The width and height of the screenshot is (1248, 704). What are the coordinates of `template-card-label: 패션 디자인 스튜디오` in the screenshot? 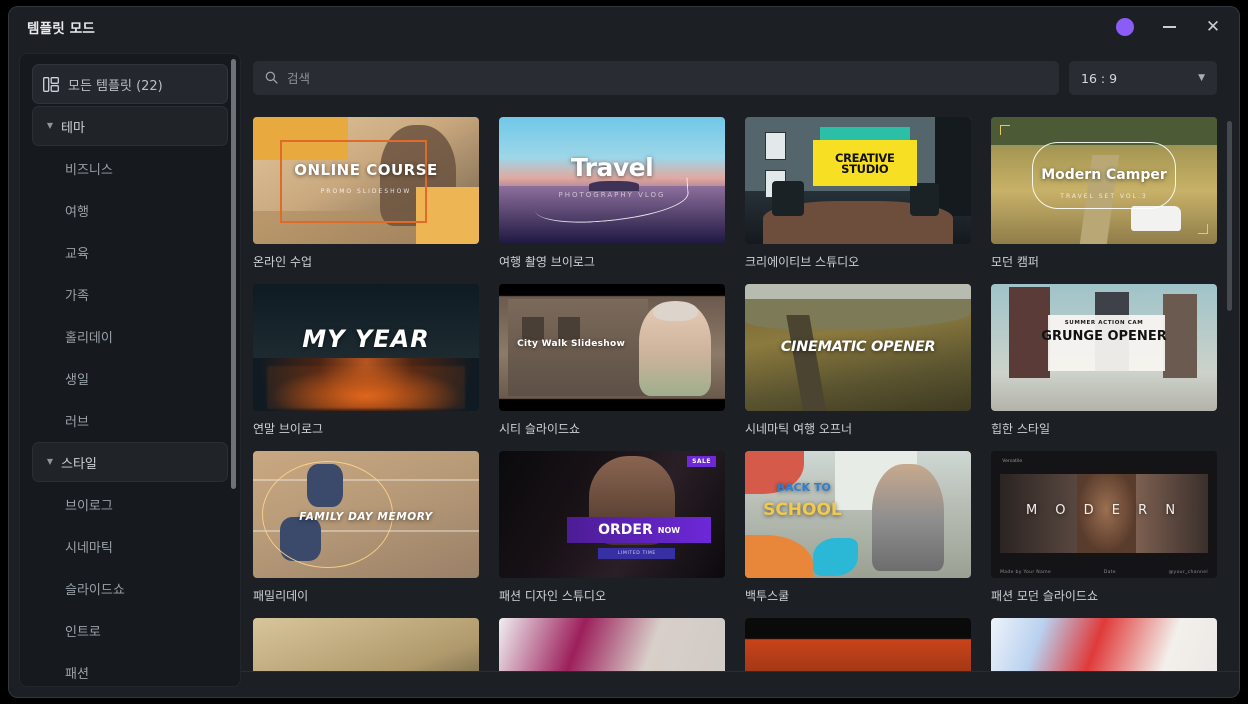 It's located at (552, 596).